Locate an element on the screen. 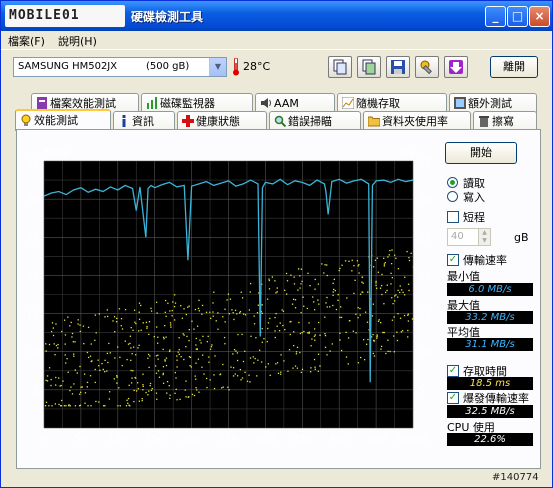  read-radio is located at coordinates (452, 182).